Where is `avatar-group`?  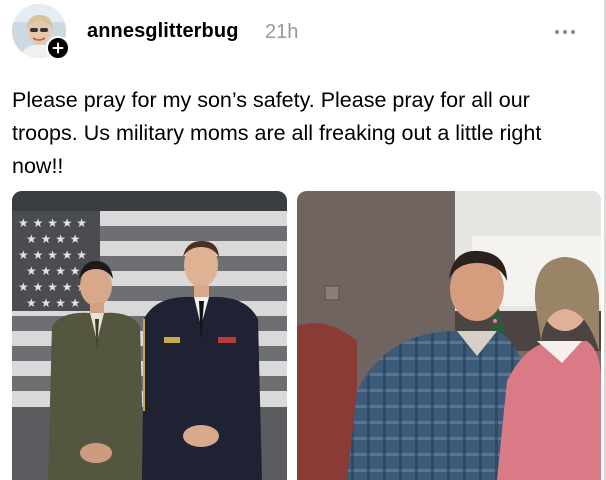
avatar-group is located at coordinates (41, 32).